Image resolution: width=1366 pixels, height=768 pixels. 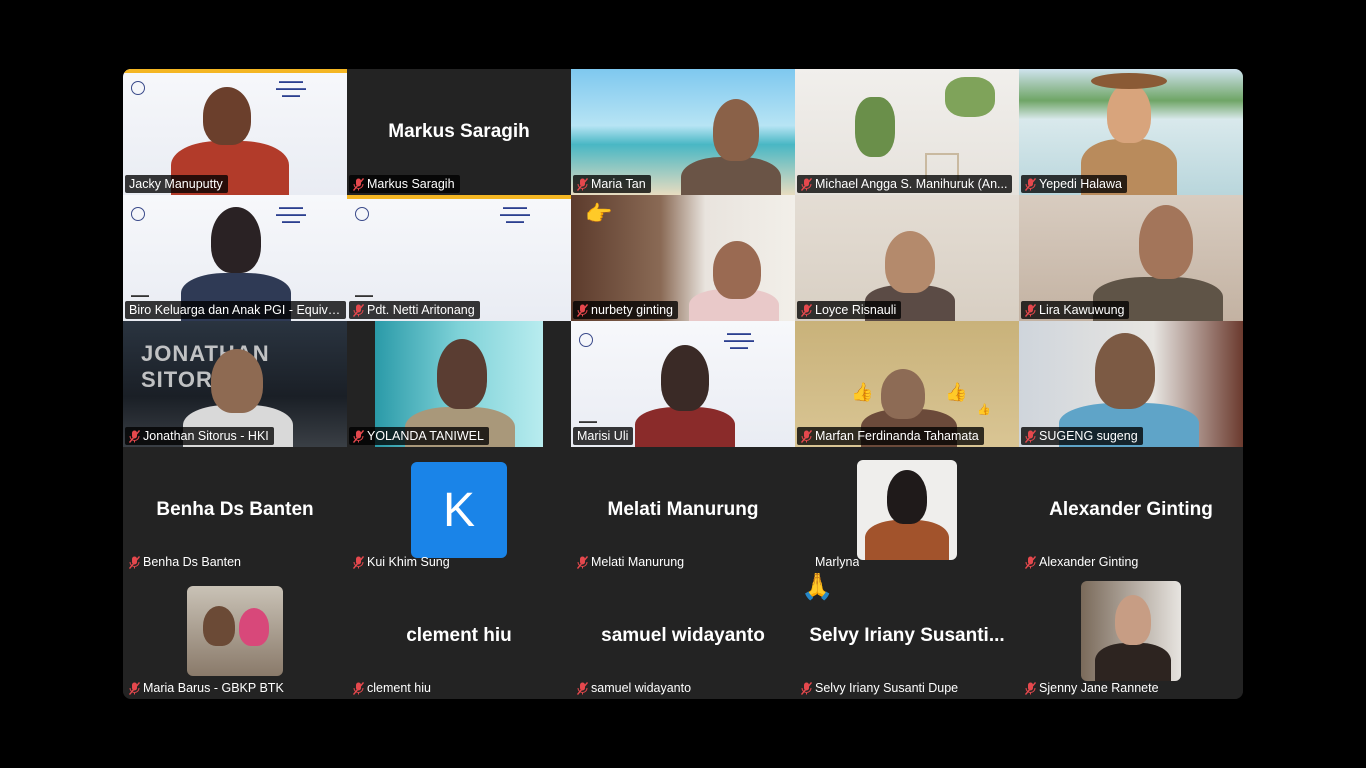 What do you see at coordinates (227, 116) in the screenshot?
I see `participant-video` at bounding box center [227, 116].